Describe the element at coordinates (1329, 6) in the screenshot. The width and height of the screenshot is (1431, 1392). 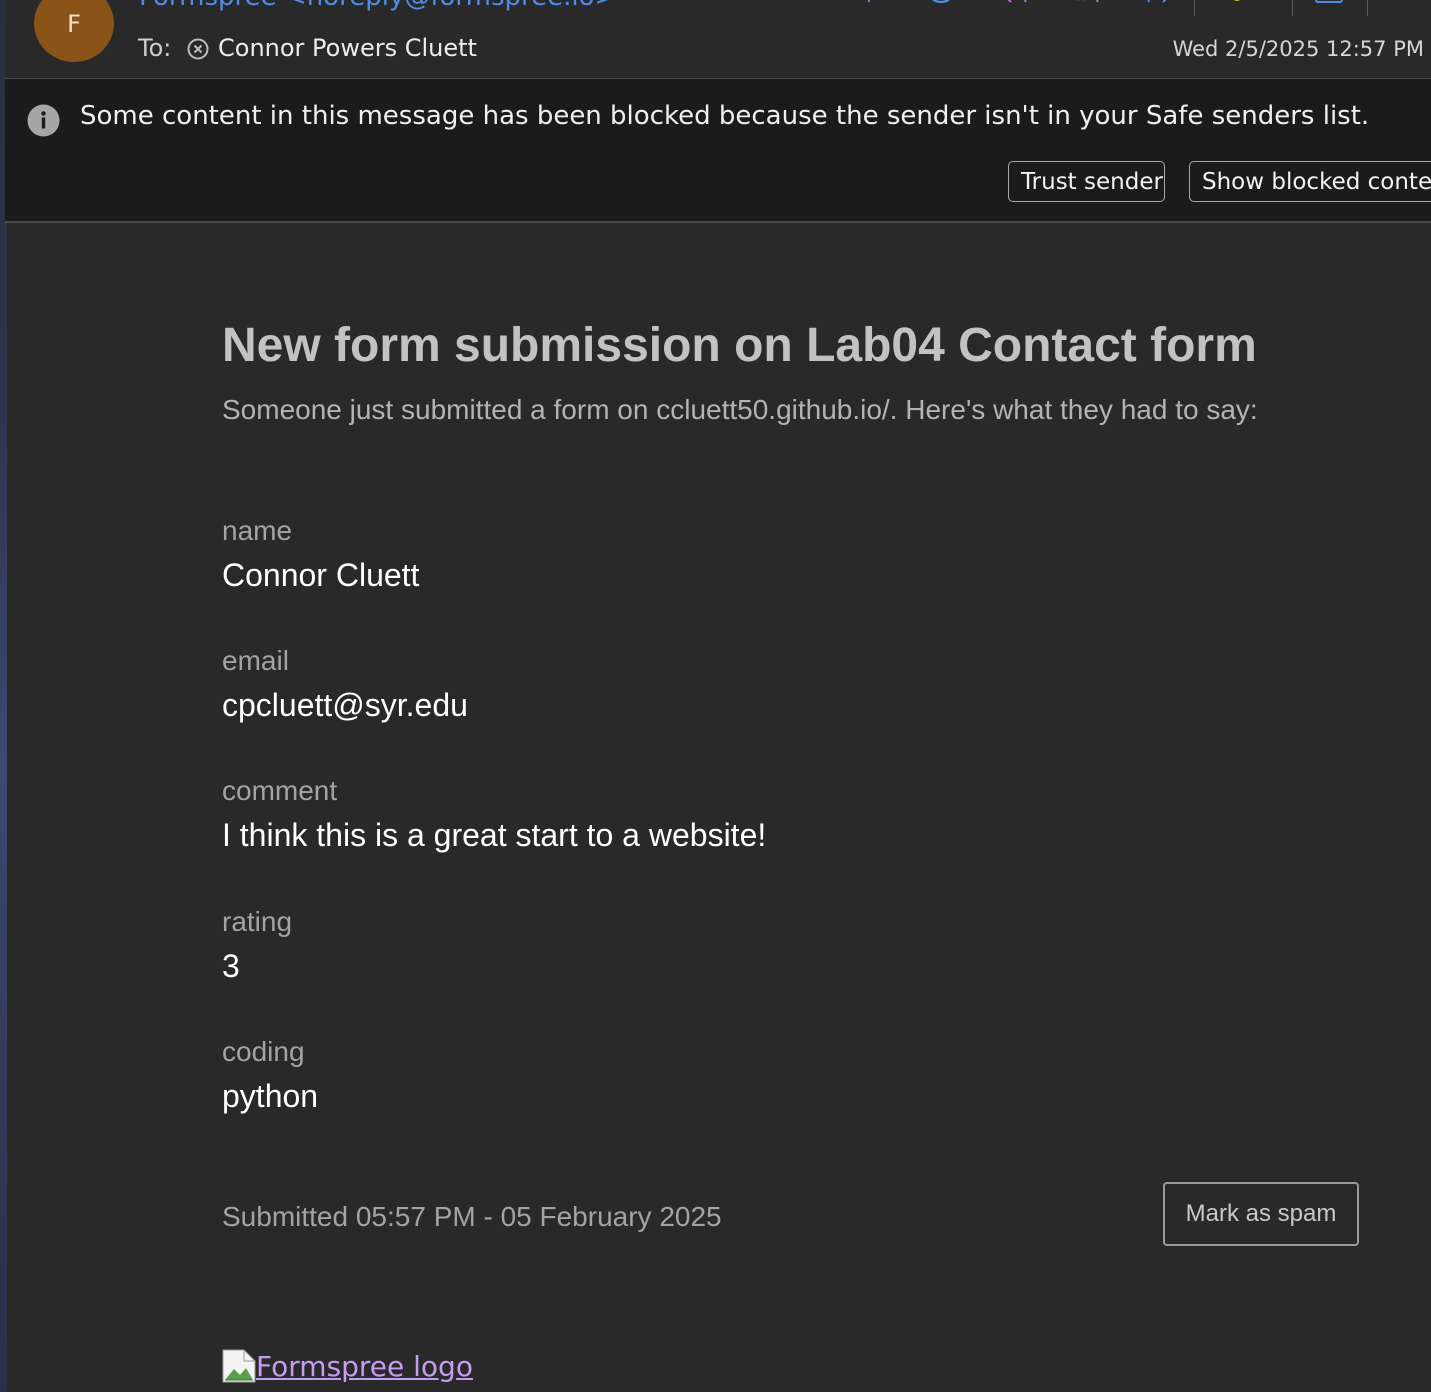
I see `apps-icon` at that location.